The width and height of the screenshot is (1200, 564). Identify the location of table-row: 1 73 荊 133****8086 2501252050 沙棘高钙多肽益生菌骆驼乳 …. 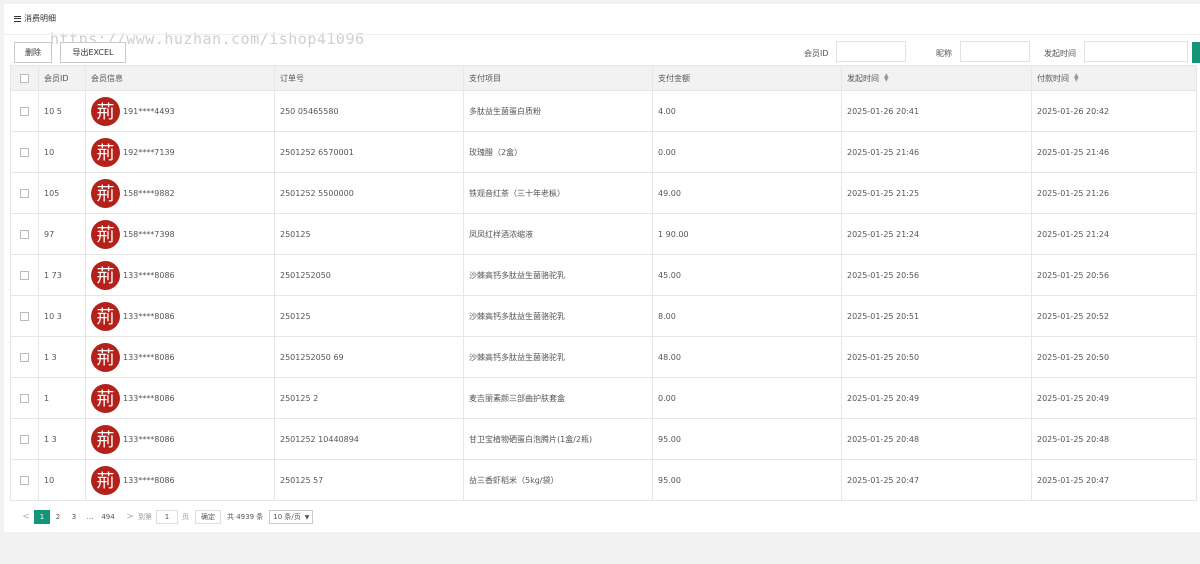
(603, 275).